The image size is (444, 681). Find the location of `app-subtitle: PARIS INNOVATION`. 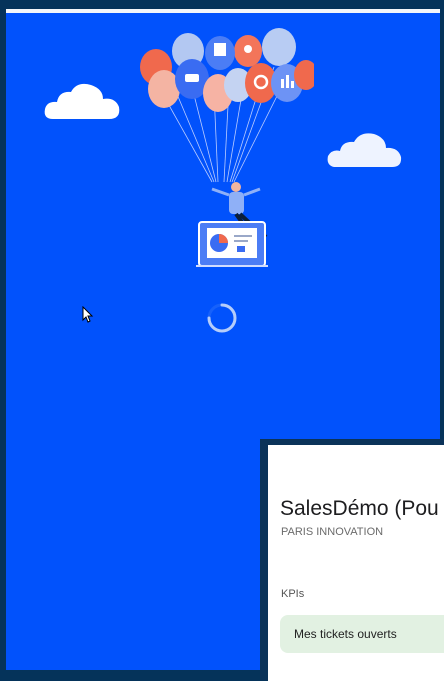

app-subtitle: PARIS INNOVATION is located at coordinates (332, 532).